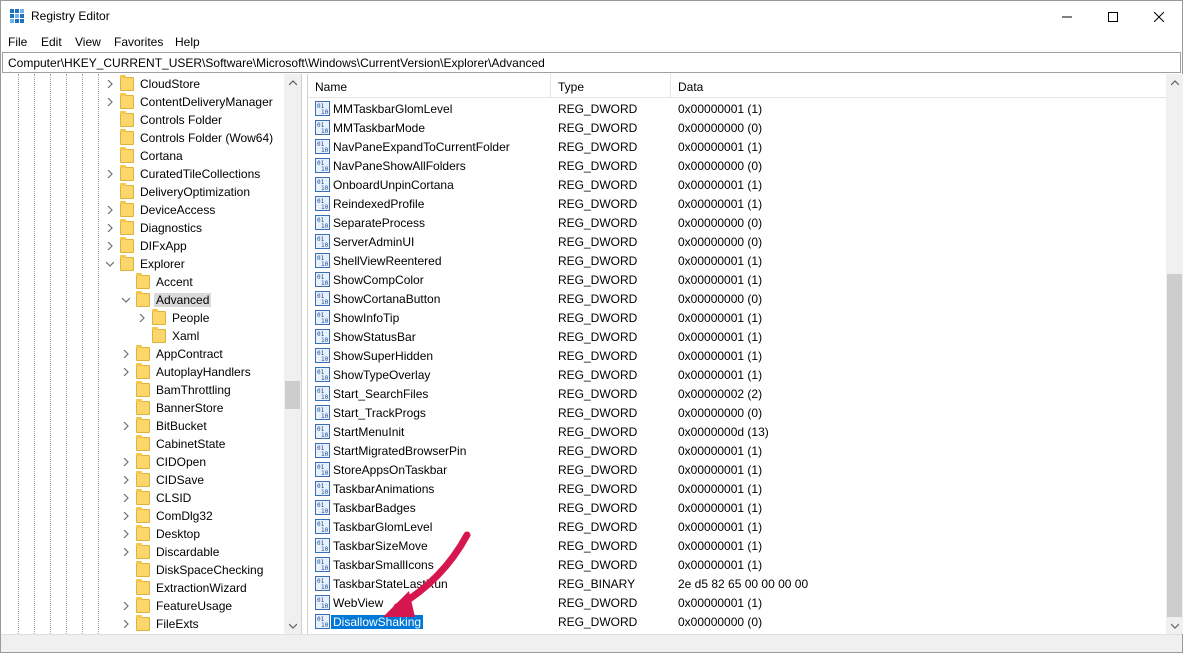 Image resolution: width=1183 pixels, height=653 pixels. I want to click on list-scrollbar, so click(1174, 354).